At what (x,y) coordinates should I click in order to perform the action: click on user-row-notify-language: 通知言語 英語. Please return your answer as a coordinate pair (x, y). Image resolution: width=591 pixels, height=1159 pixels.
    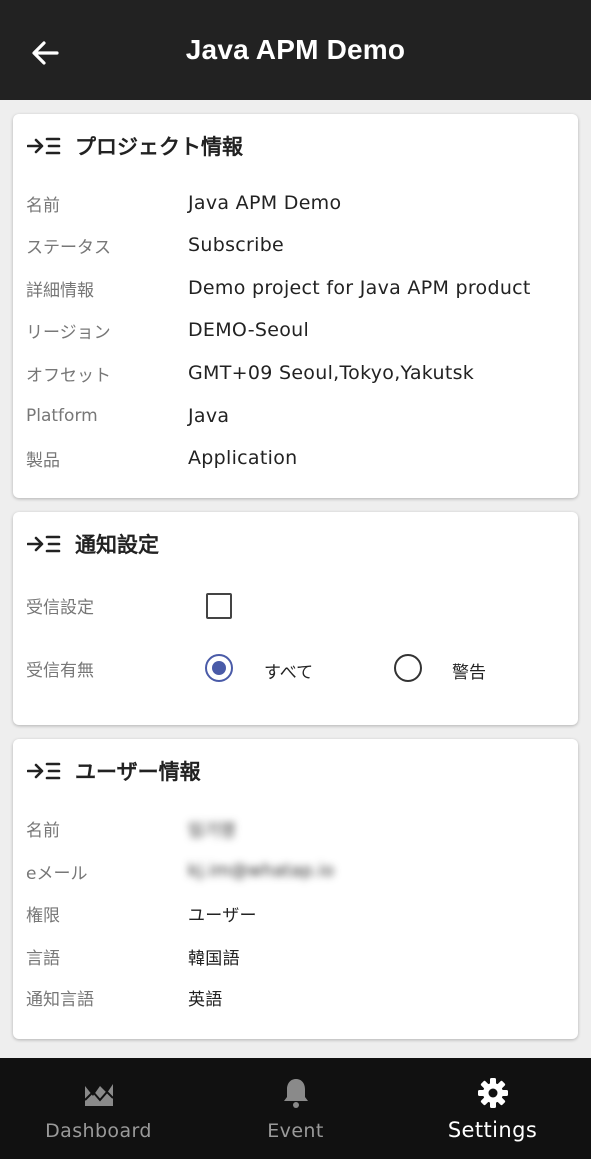
    Looking at the image, I should click on (124, 997).